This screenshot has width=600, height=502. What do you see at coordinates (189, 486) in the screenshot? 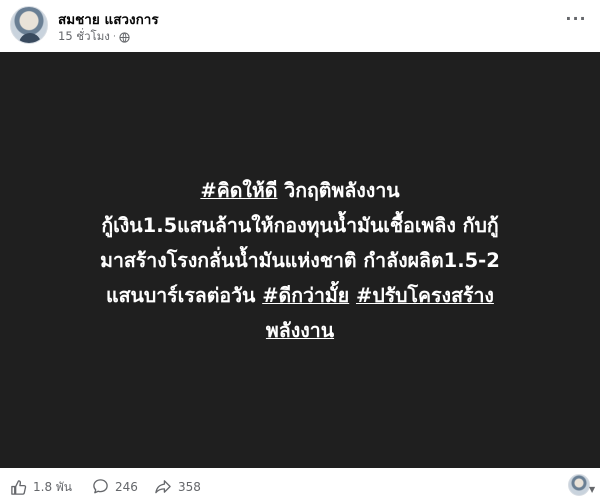
I see `share-count: 358` at bounding box center [189, 486].